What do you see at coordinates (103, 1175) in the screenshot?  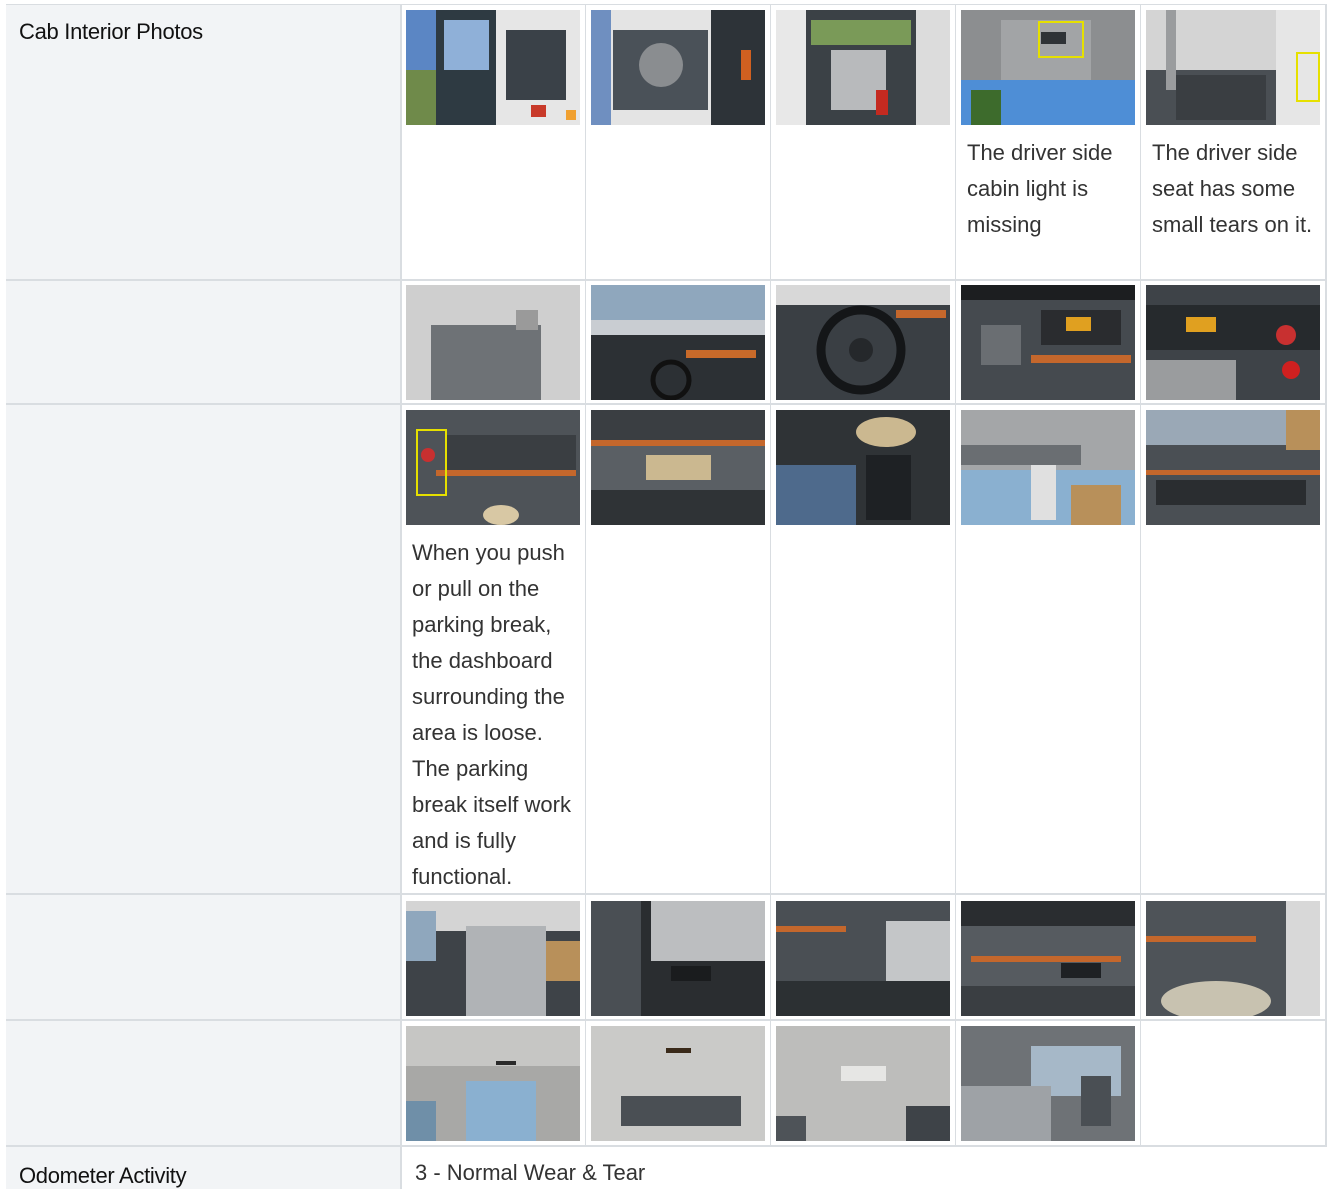 I see `section-label-odometer: Odometer Activity` at bounding box center [103, 1175].